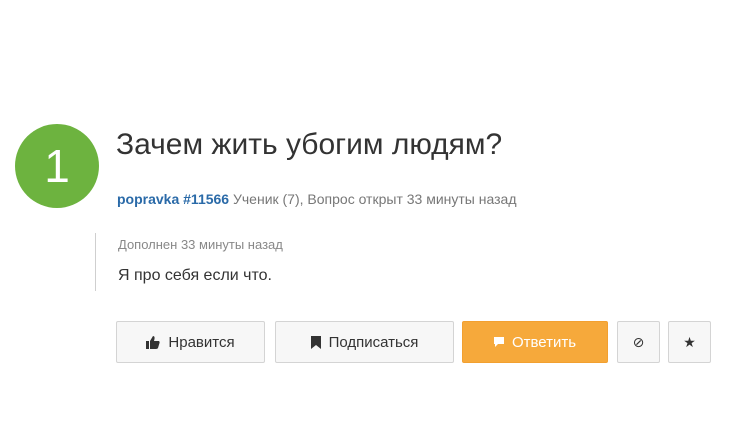  I want to click on question-number-badge: 1, so click(57, 166).